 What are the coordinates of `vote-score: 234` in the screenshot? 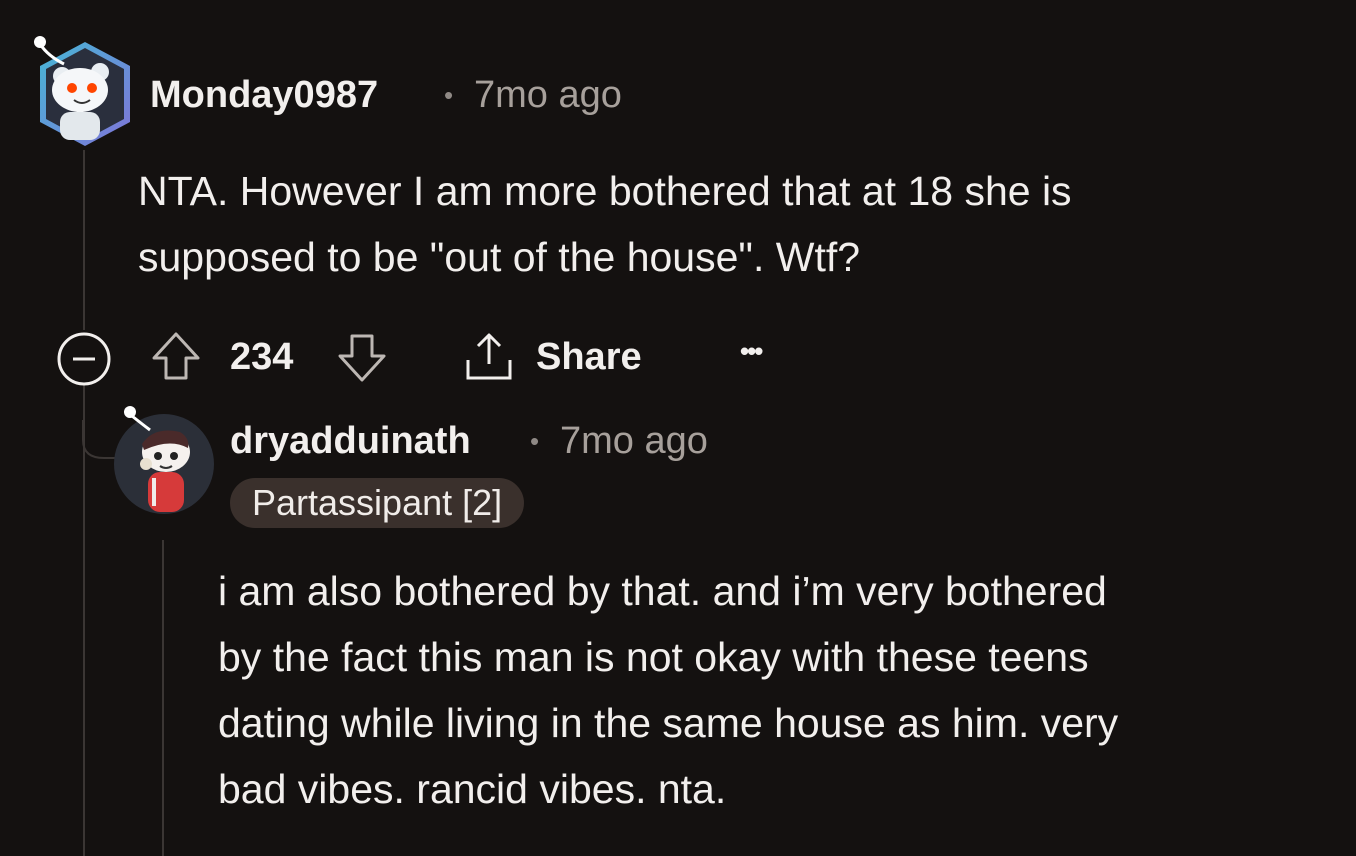 It's located at (262, 357).